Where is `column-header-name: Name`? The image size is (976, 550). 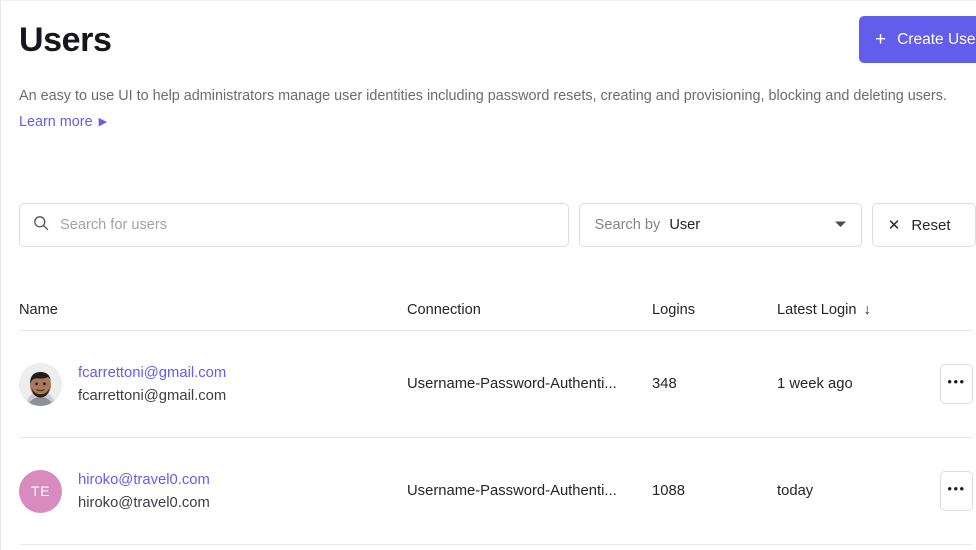 column-header-name: Name is located at coordinates (213, 310).